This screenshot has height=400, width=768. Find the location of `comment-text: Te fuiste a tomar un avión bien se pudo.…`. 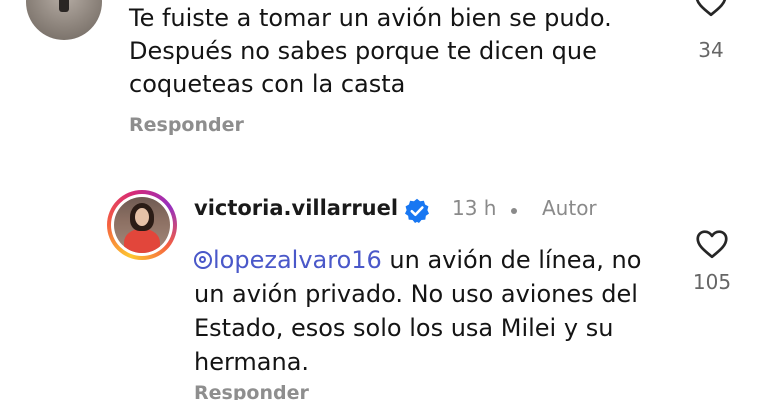

comment-text: Te fuiste a tomar un avión bien se pudo.… is located at coordinates (370, 51).